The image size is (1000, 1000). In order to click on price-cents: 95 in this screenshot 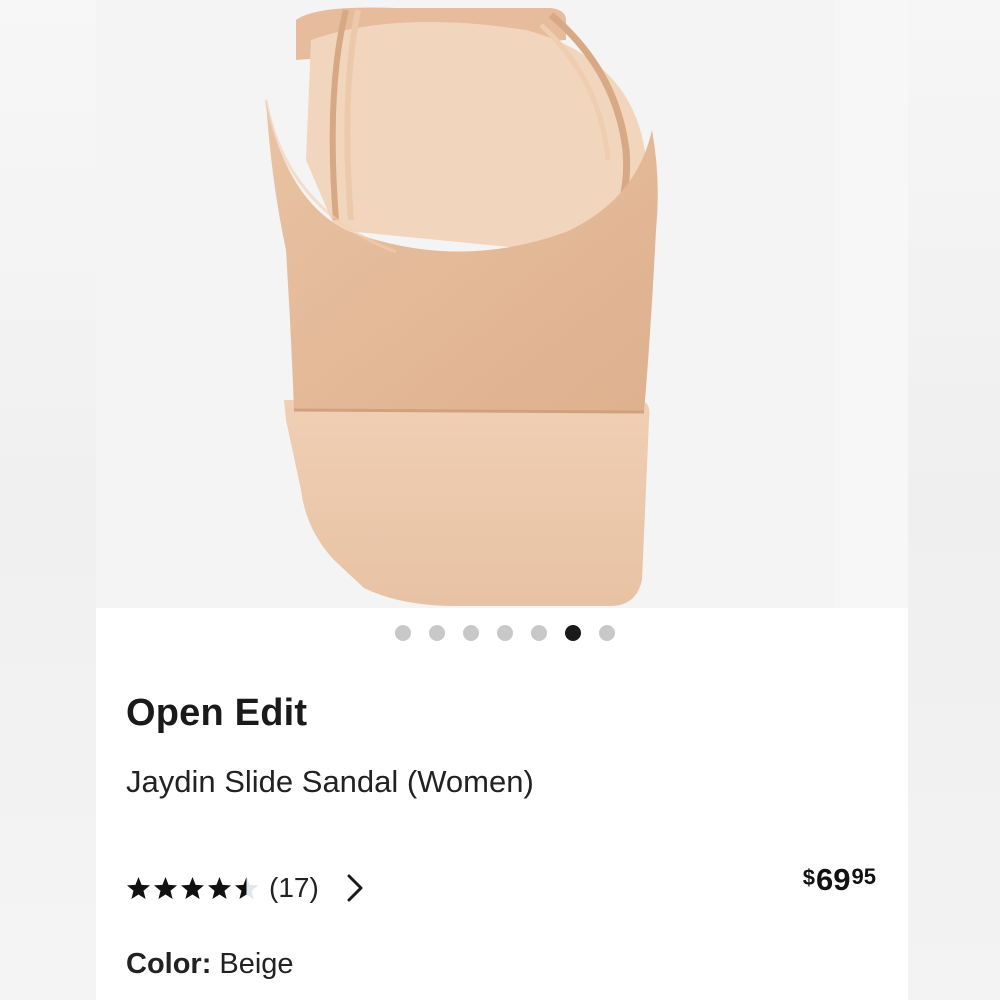, I will do `click(863, 876)`.